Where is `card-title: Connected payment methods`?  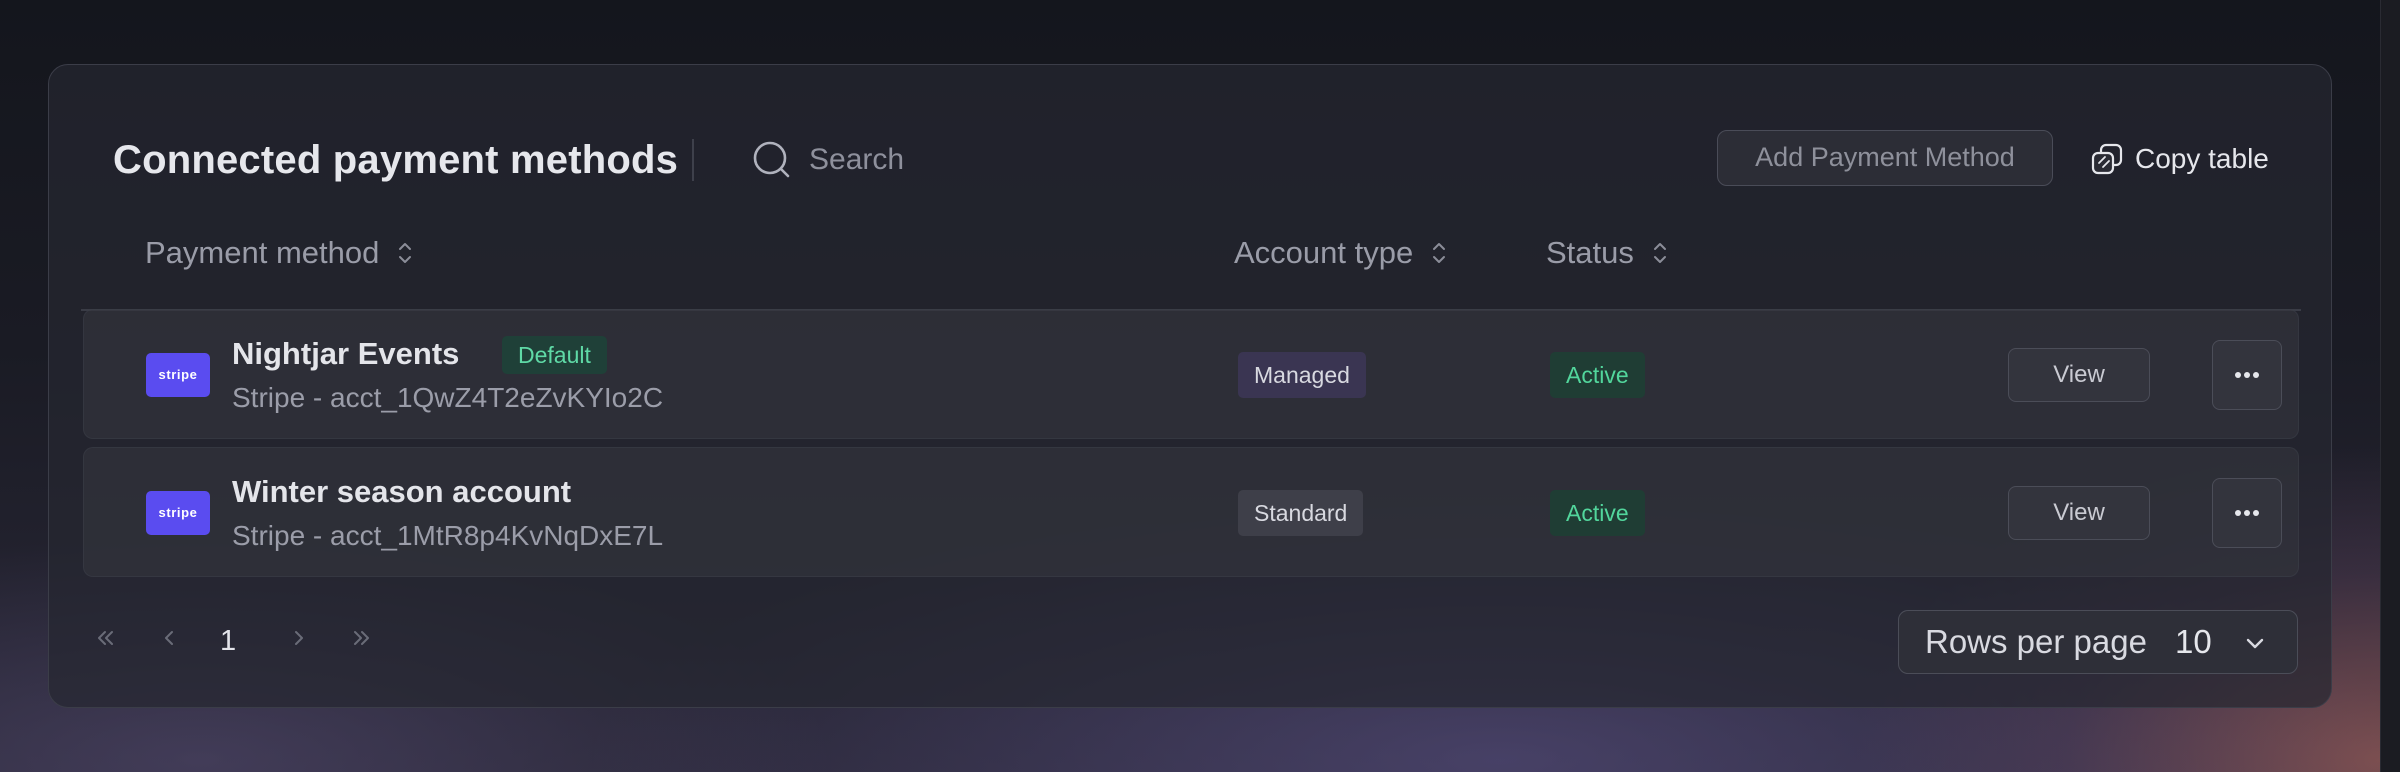
card-title: Connected payment methods is located at coordinates (396, 160).